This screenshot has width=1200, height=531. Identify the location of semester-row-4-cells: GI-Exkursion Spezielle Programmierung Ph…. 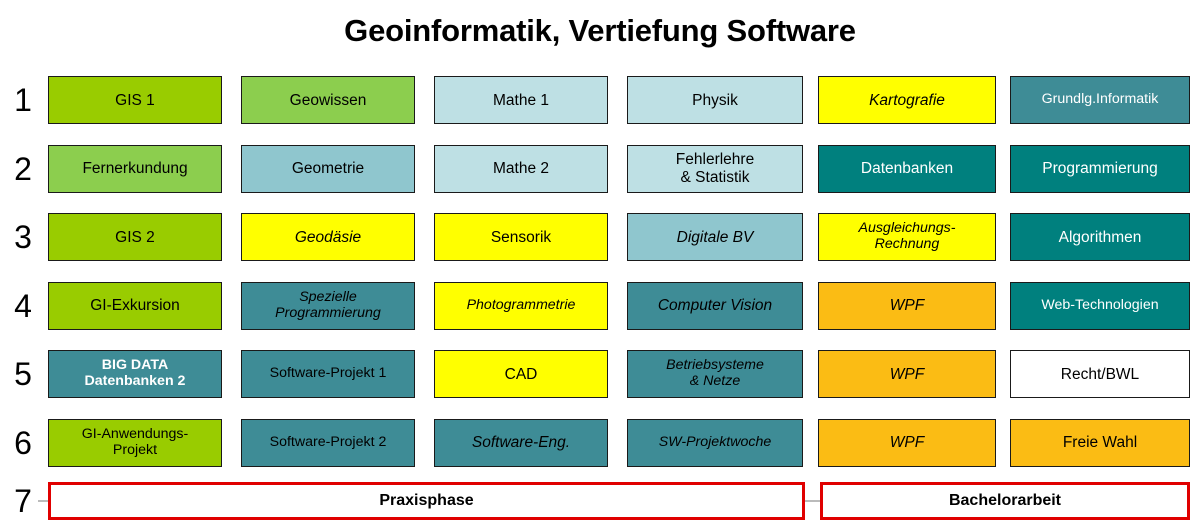
(600, 306).